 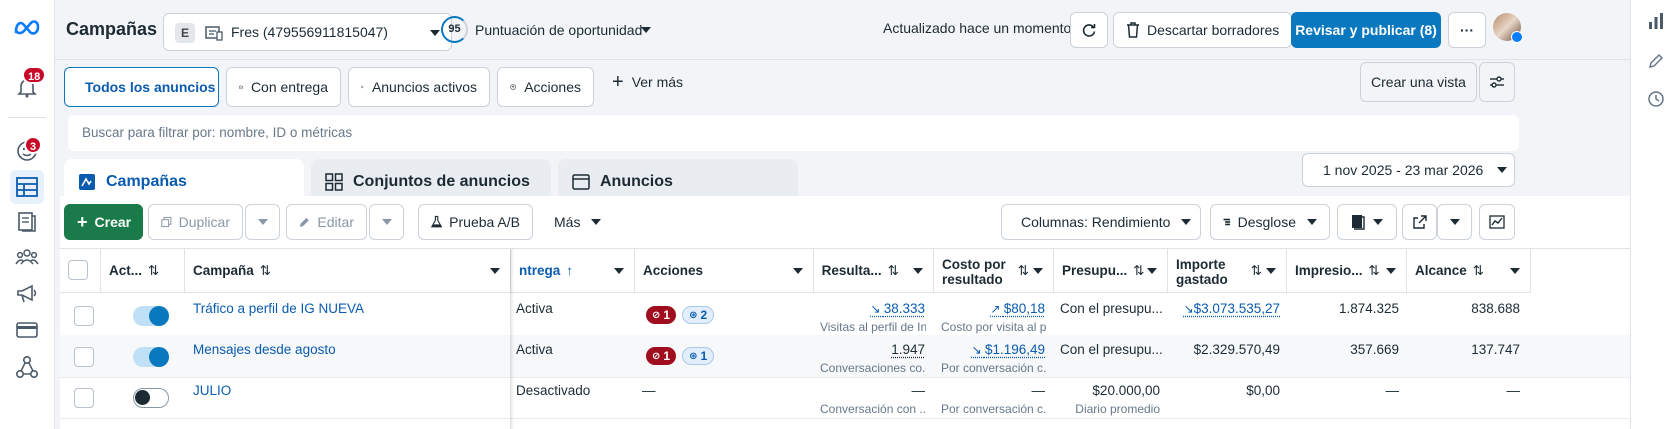 I want to click on export-button, so click(x=1419, y=222).